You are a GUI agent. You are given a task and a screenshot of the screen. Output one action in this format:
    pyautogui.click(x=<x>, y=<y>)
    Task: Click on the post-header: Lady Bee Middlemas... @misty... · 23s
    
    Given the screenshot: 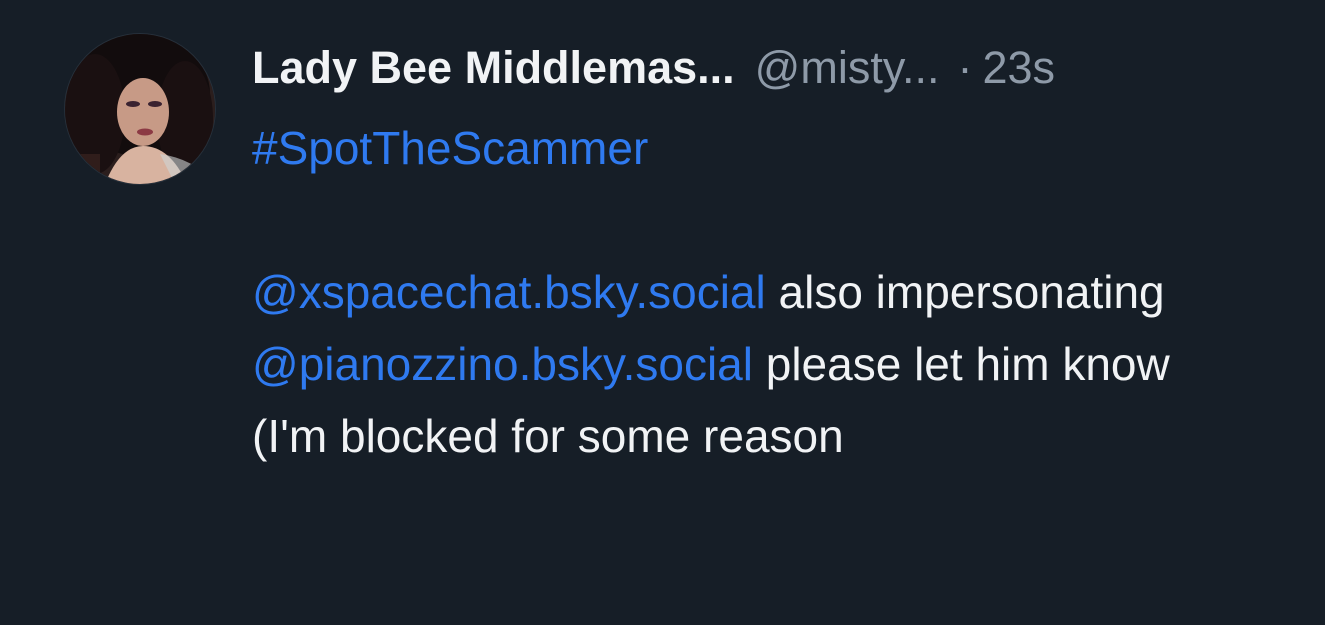 What is the action you would take?
    pyautogui.click(x=772, y=68)
    